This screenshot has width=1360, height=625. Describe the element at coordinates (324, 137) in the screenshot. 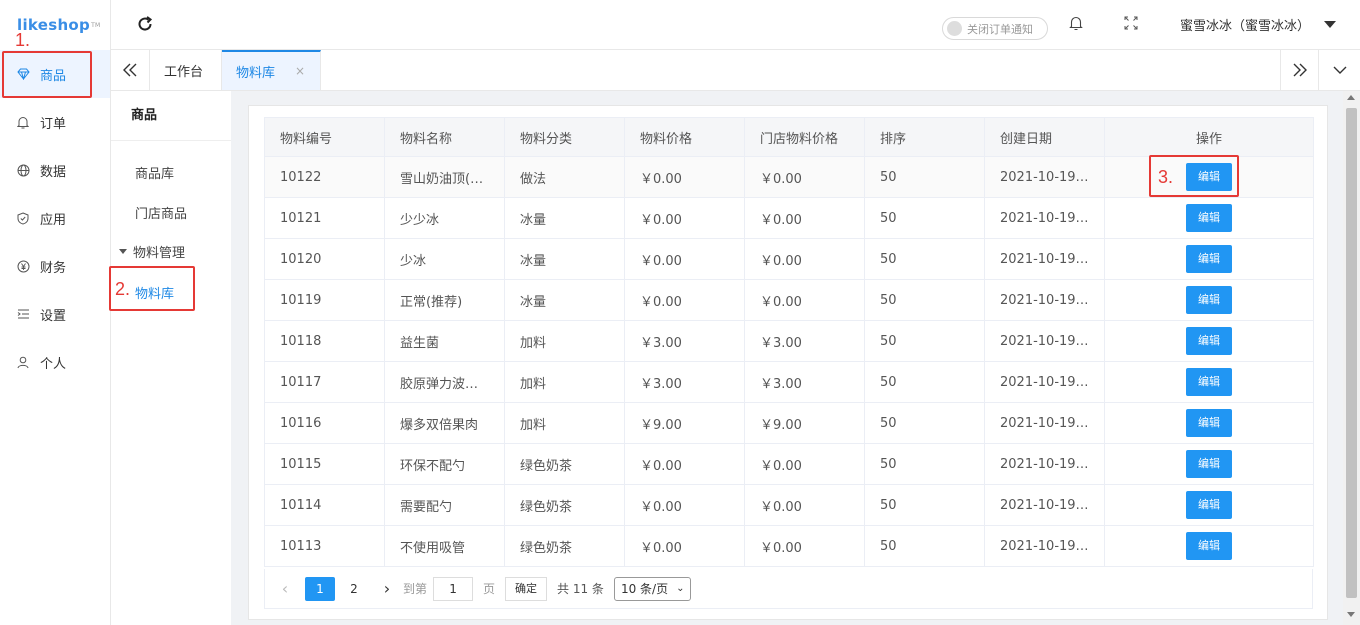

I see `column-header: 物料编号` at that location.